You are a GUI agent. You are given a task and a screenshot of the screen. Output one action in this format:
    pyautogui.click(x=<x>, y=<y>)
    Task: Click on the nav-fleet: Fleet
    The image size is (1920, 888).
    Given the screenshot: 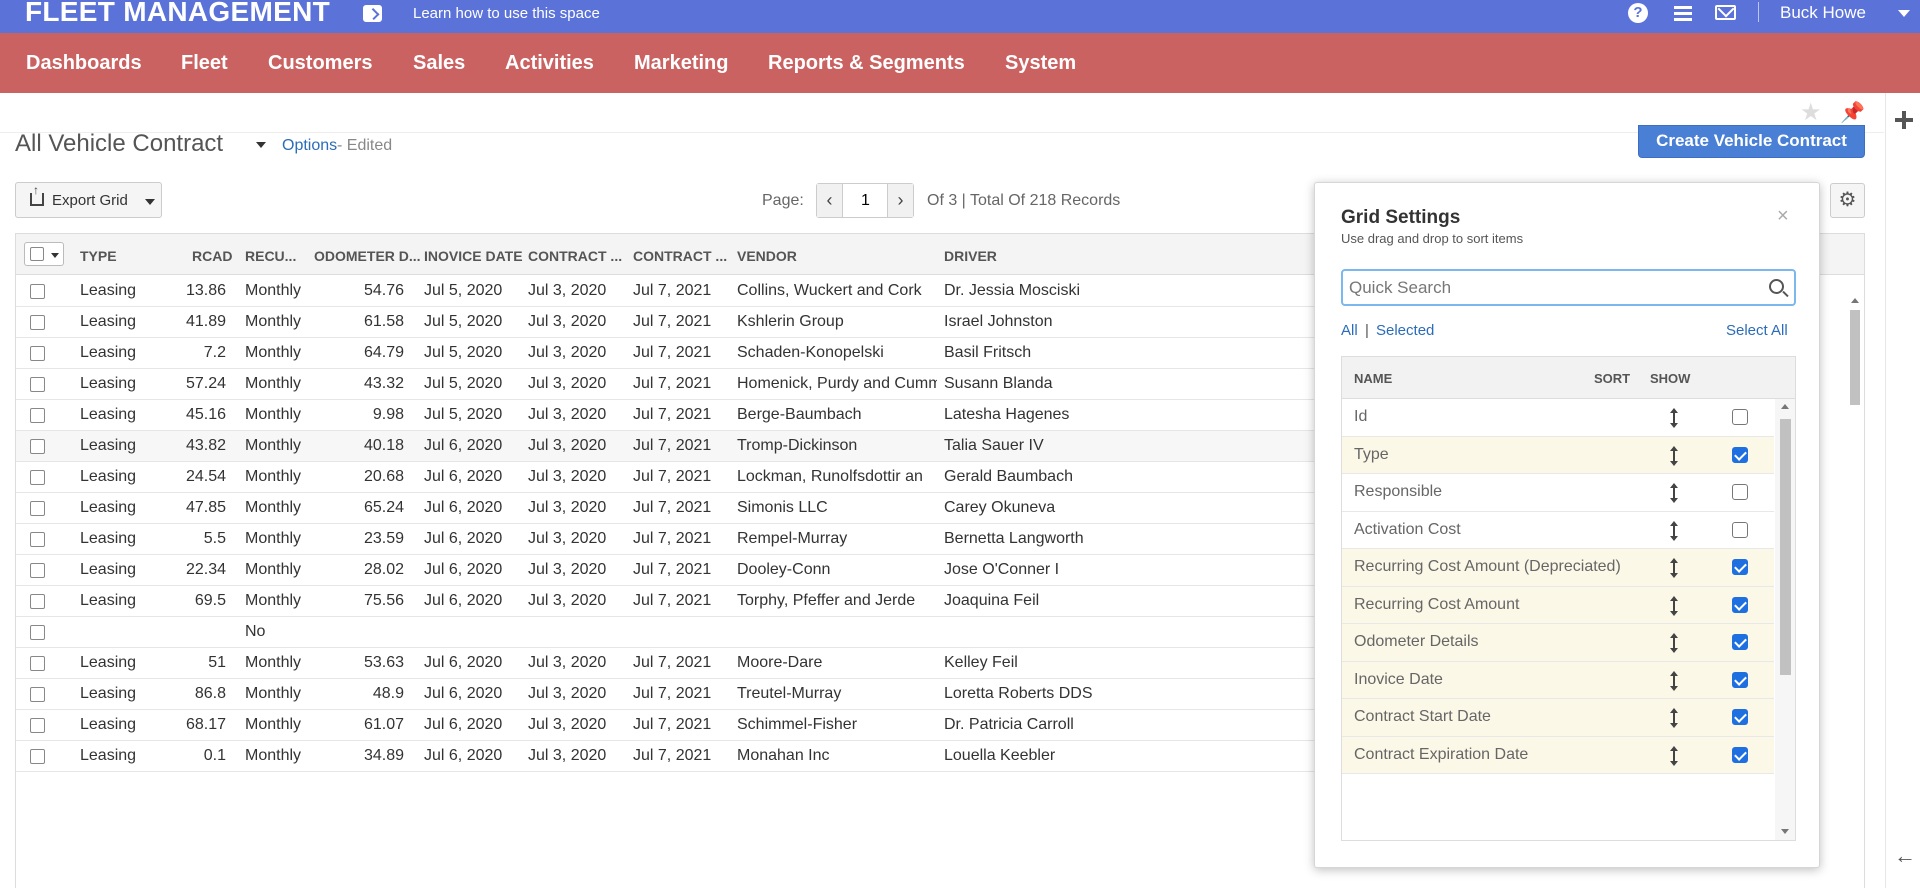 What is the action you would take?
    pyautogui.click(x=204, y=63)
    